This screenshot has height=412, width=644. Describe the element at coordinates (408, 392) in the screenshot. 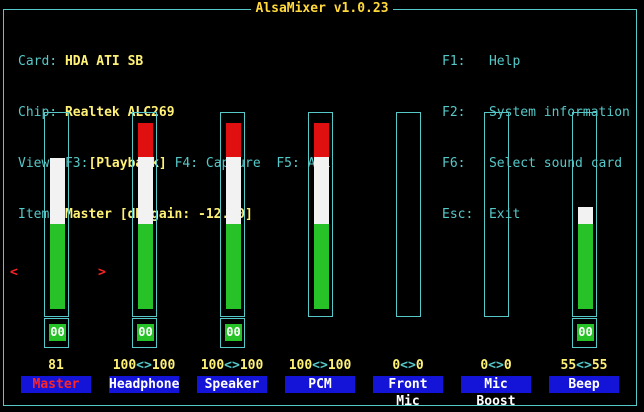

I see `channel-name-label: Front Mic` at that location.